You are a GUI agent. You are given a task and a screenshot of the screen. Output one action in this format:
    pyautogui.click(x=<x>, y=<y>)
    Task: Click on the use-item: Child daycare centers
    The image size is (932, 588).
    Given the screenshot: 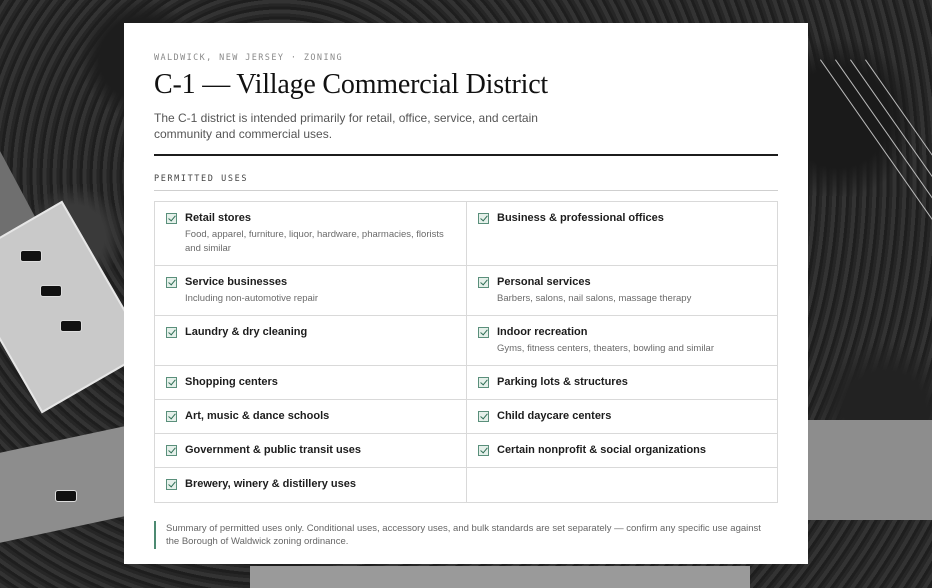 What is the action you would take?
    pyautogui.click(x=622, y=417)
    